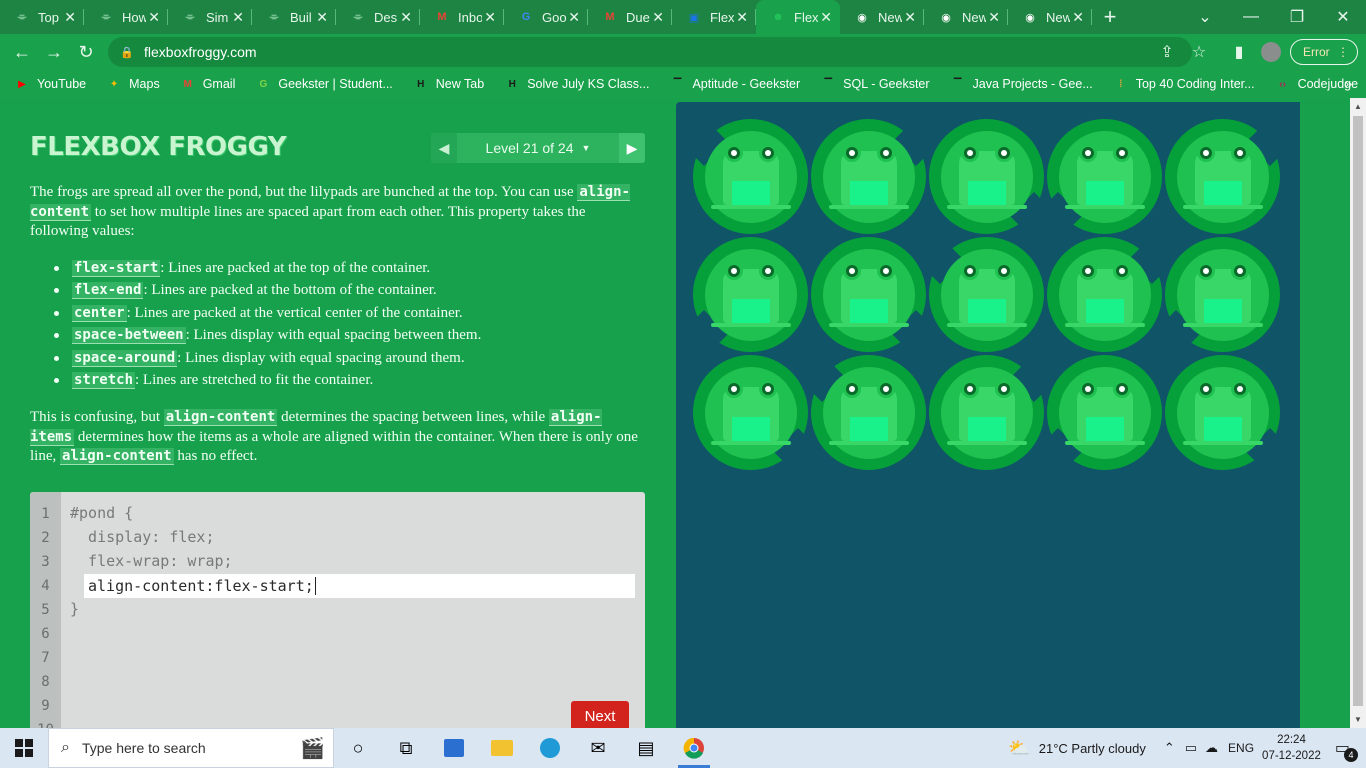  What do you see at coordinates (1092, 748) in the screenshot?
I see `weather-text: 21°C Partly cloudy` at bounding box center [1092, 748].